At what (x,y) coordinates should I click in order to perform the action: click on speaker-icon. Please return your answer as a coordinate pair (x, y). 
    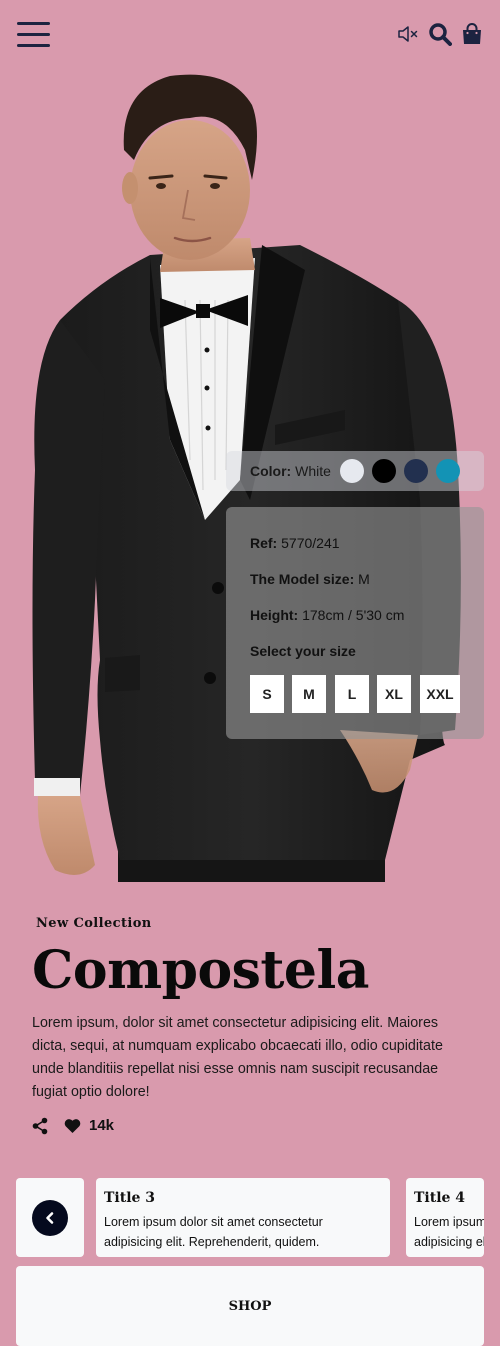
    Looking at the image, I should click on (408, 34).